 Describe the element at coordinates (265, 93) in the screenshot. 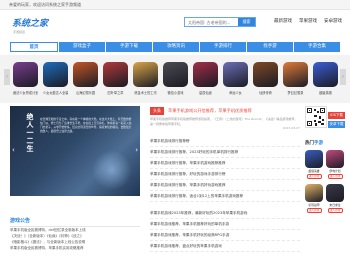

I see `game-name: 仙侠传奇` at that location.